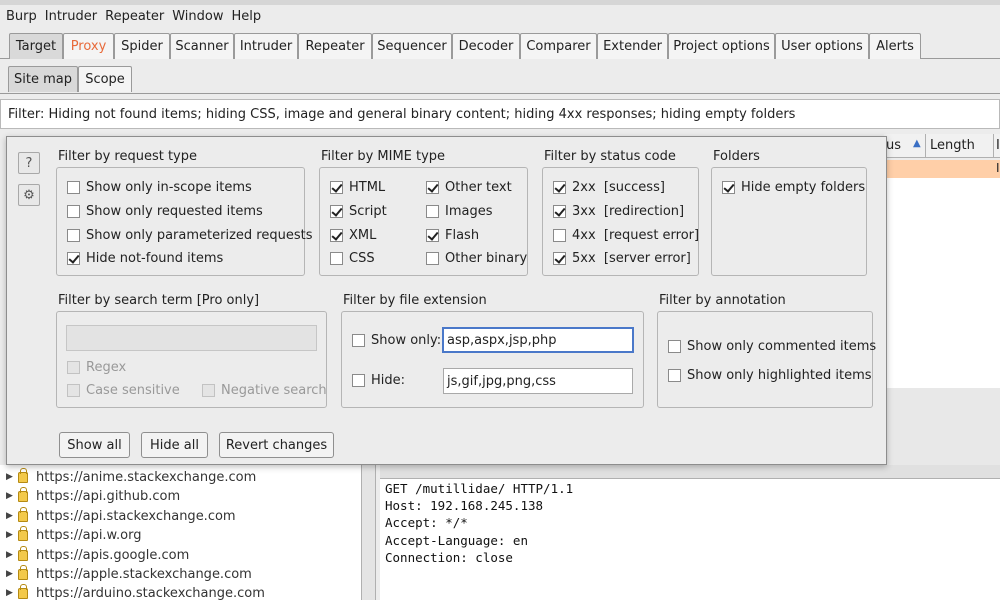  What do you see at coordinates (626, 235) in the screenshot?
I see `status-4xx-checkbox: 4xx [request error]` at bounding box center [626, 235].